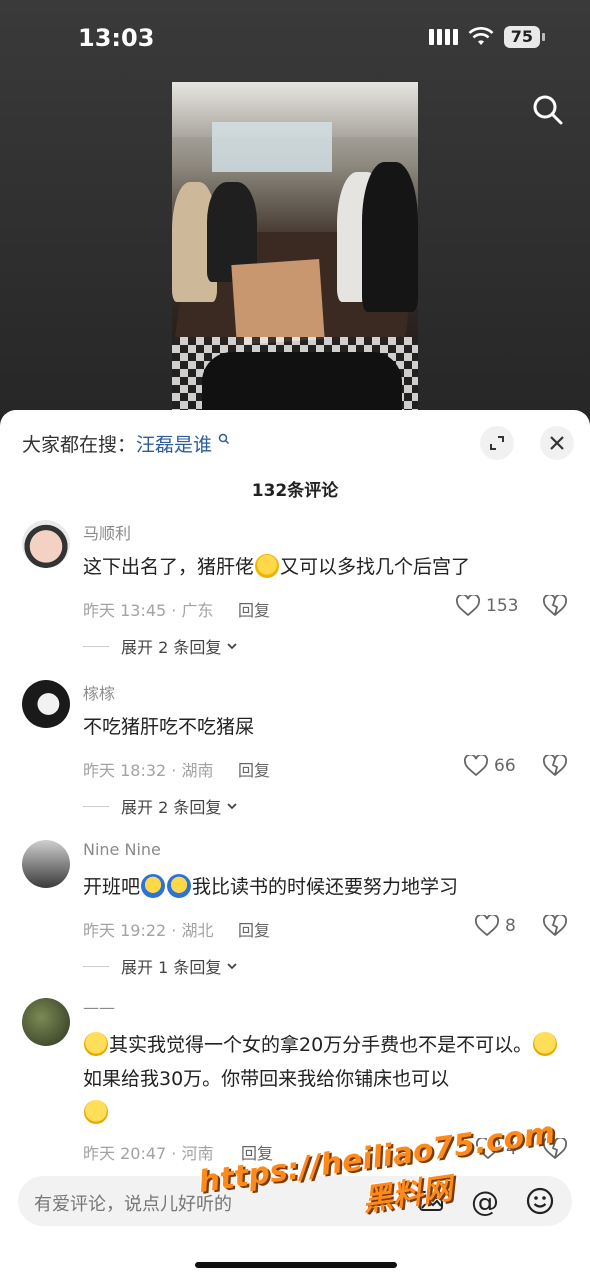  I want to click on comment-count: 132条评论, so click(295, 491).